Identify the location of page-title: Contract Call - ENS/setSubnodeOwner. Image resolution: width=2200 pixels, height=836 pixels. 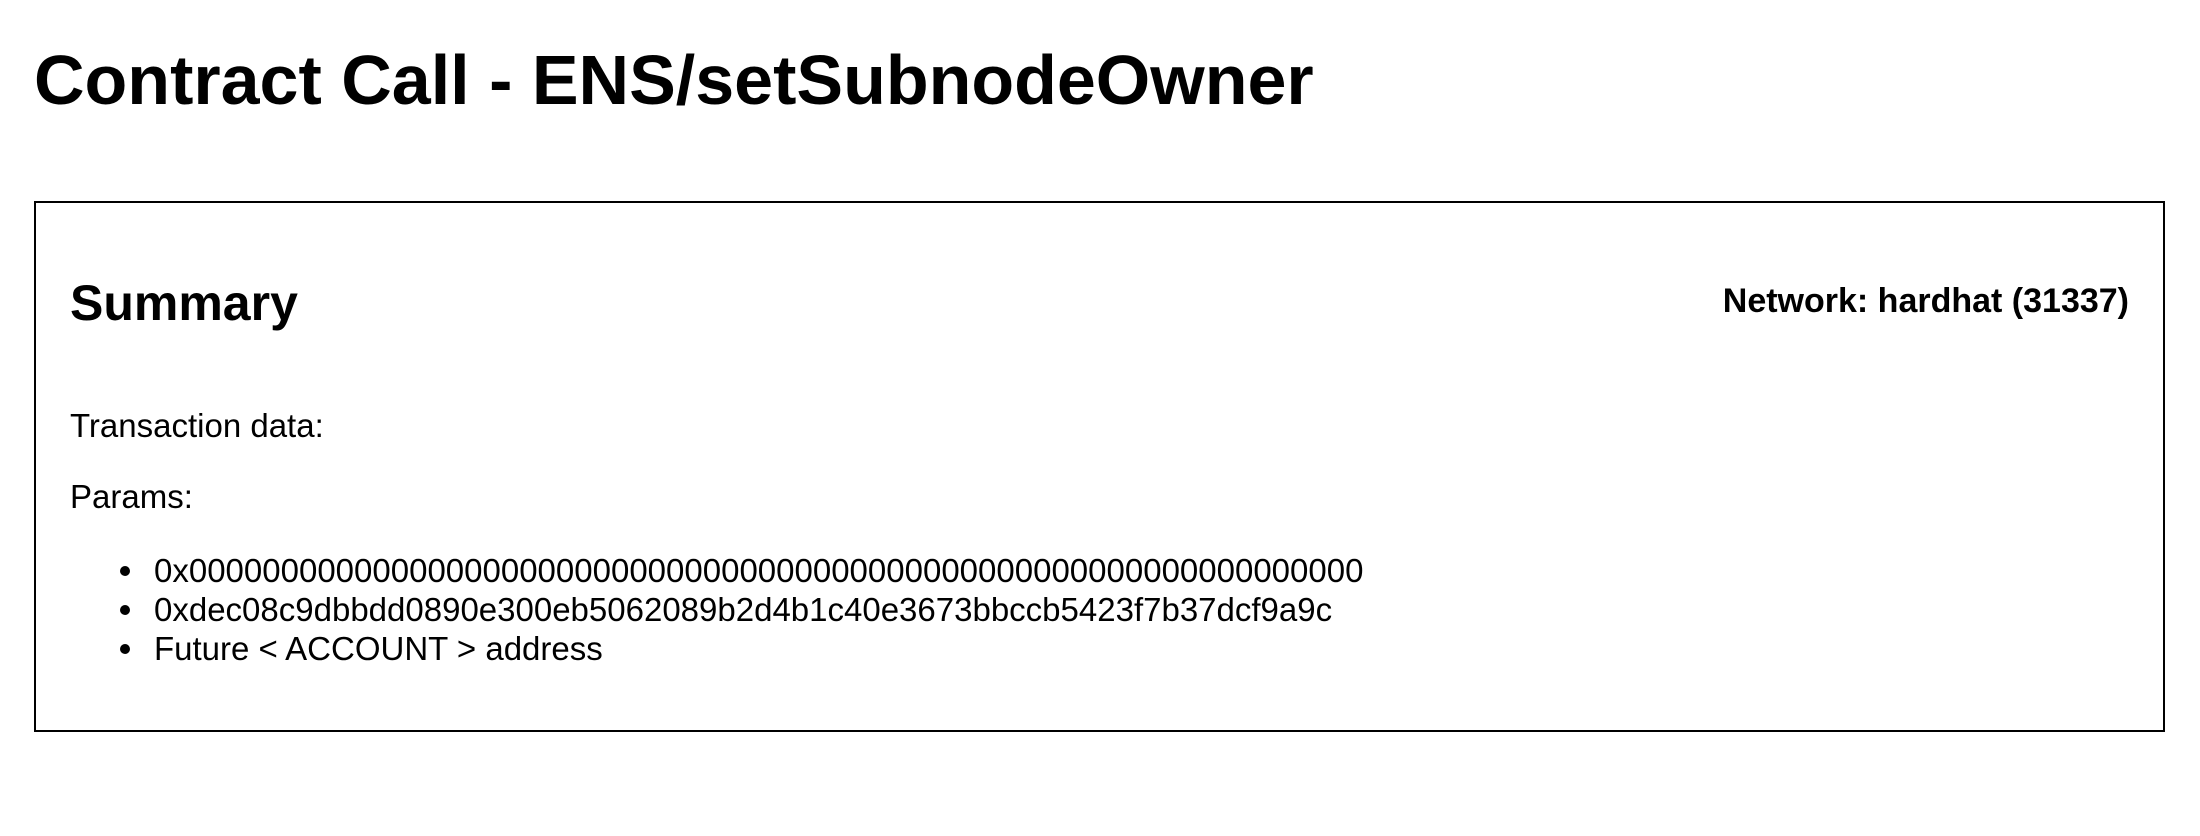
(674, 80).